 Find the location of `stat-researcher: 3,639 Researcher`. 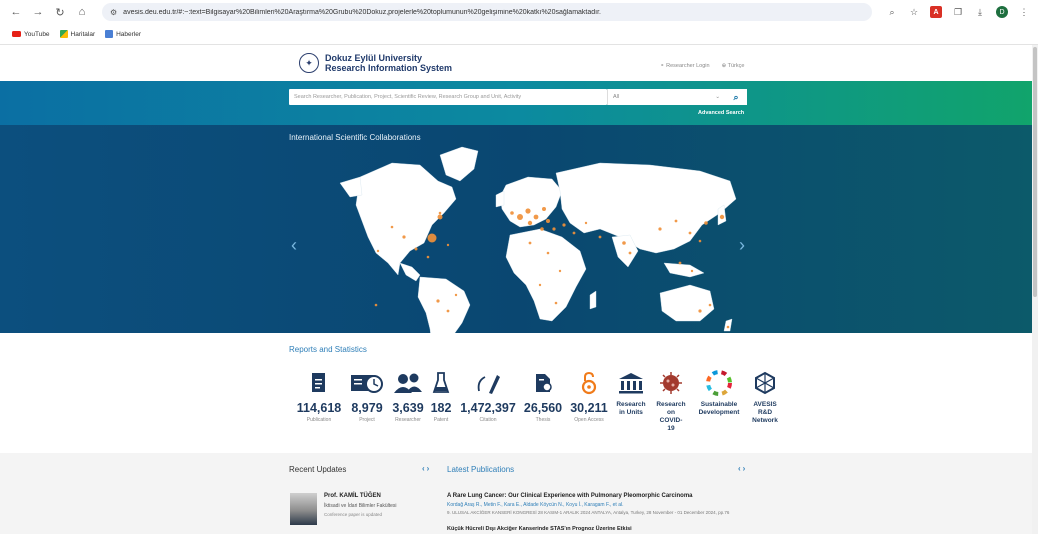

stat-researcher: 3,639 Researcher is located at coordinates (408, 396).